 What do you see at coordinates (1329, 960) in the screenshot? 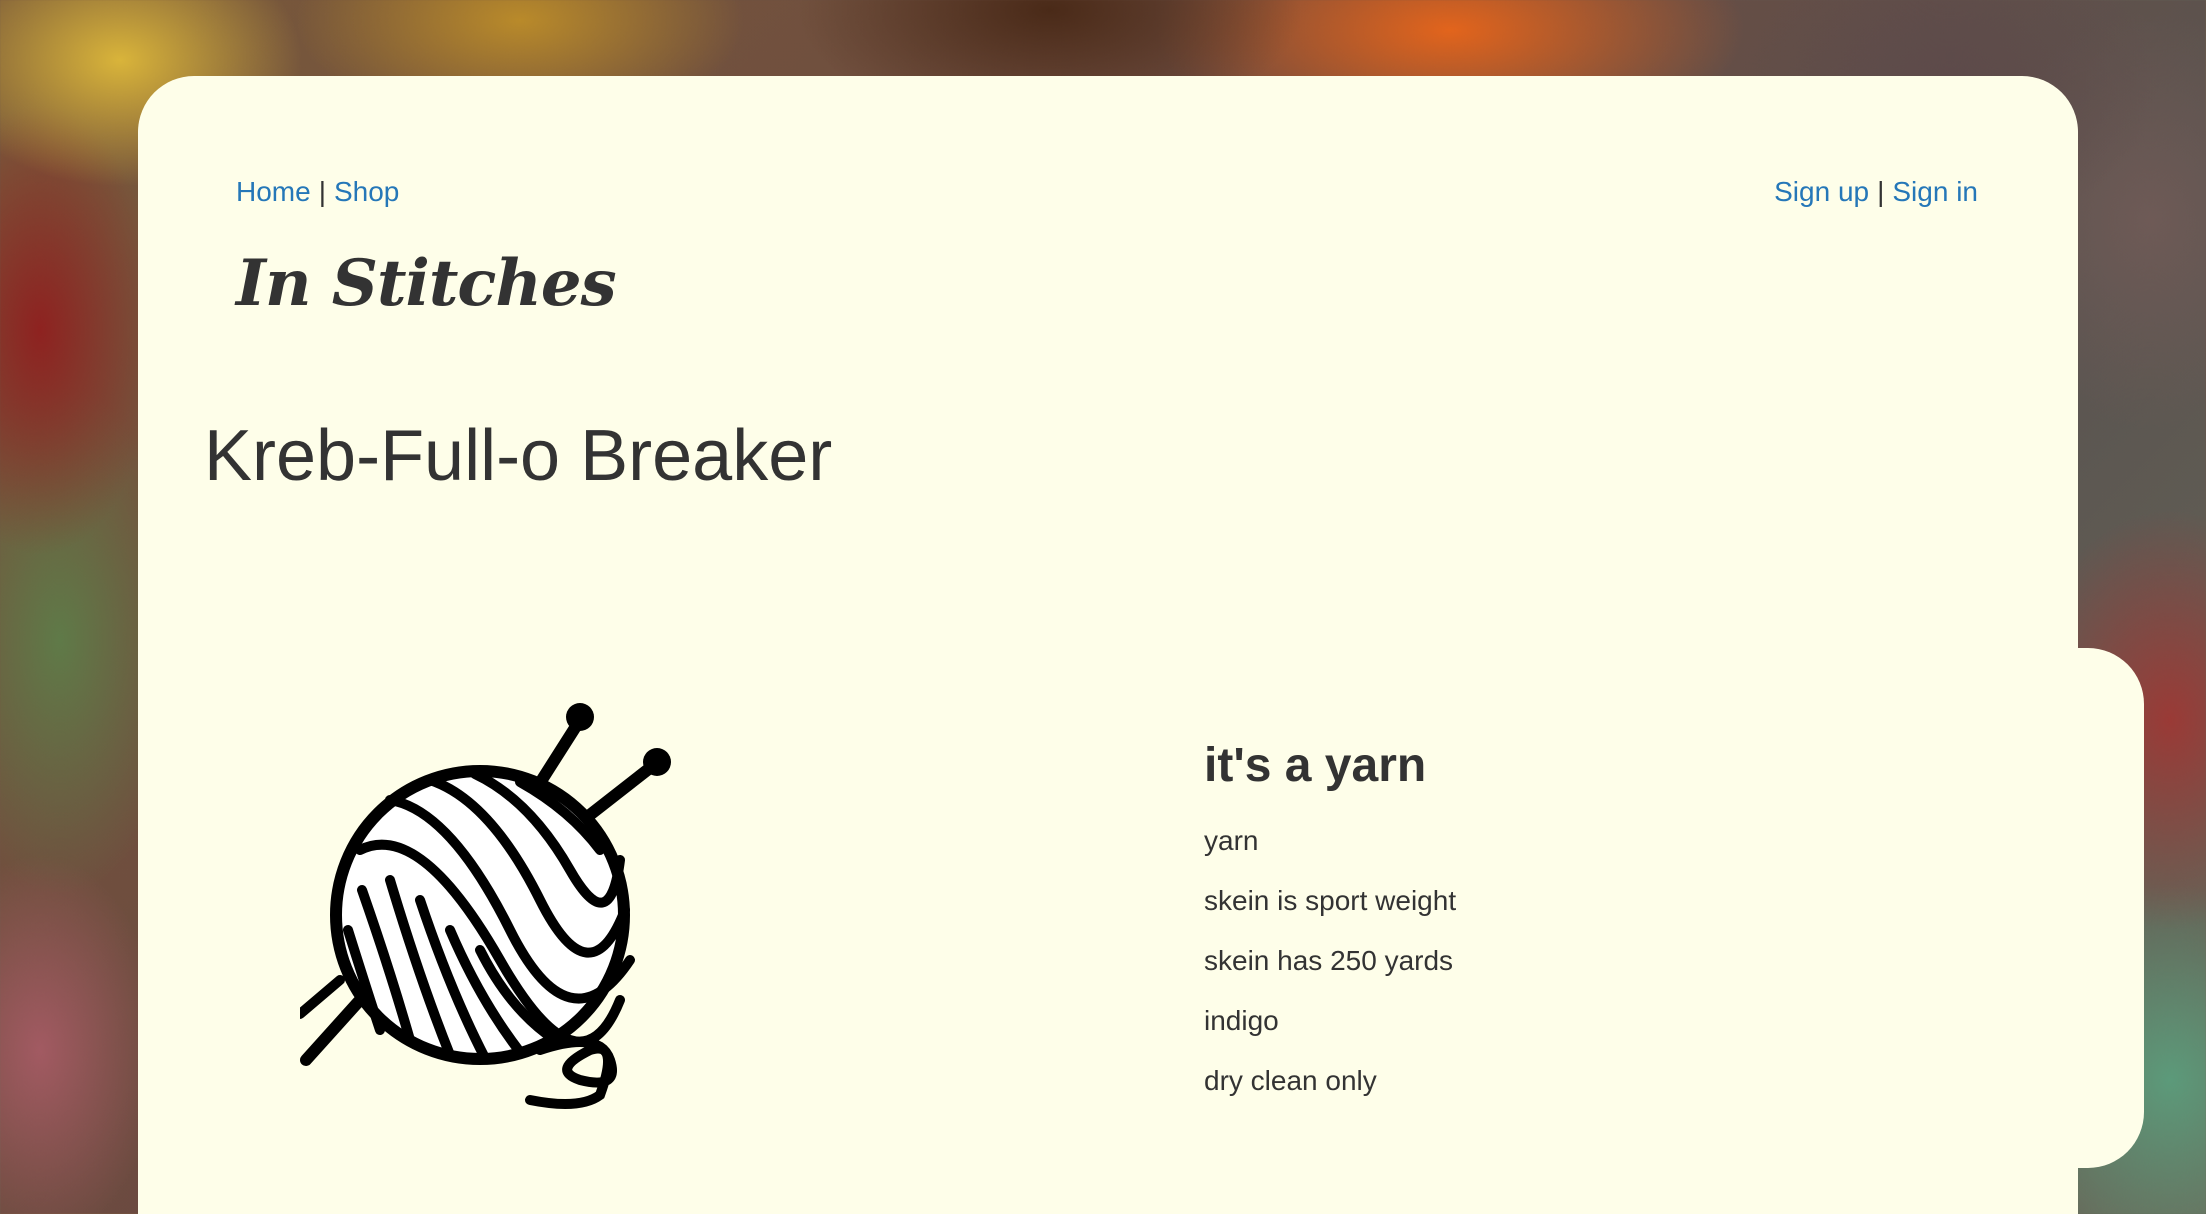
I see `attribute-yardage: skein has 250 yards` at bounding box center [1329, 960].